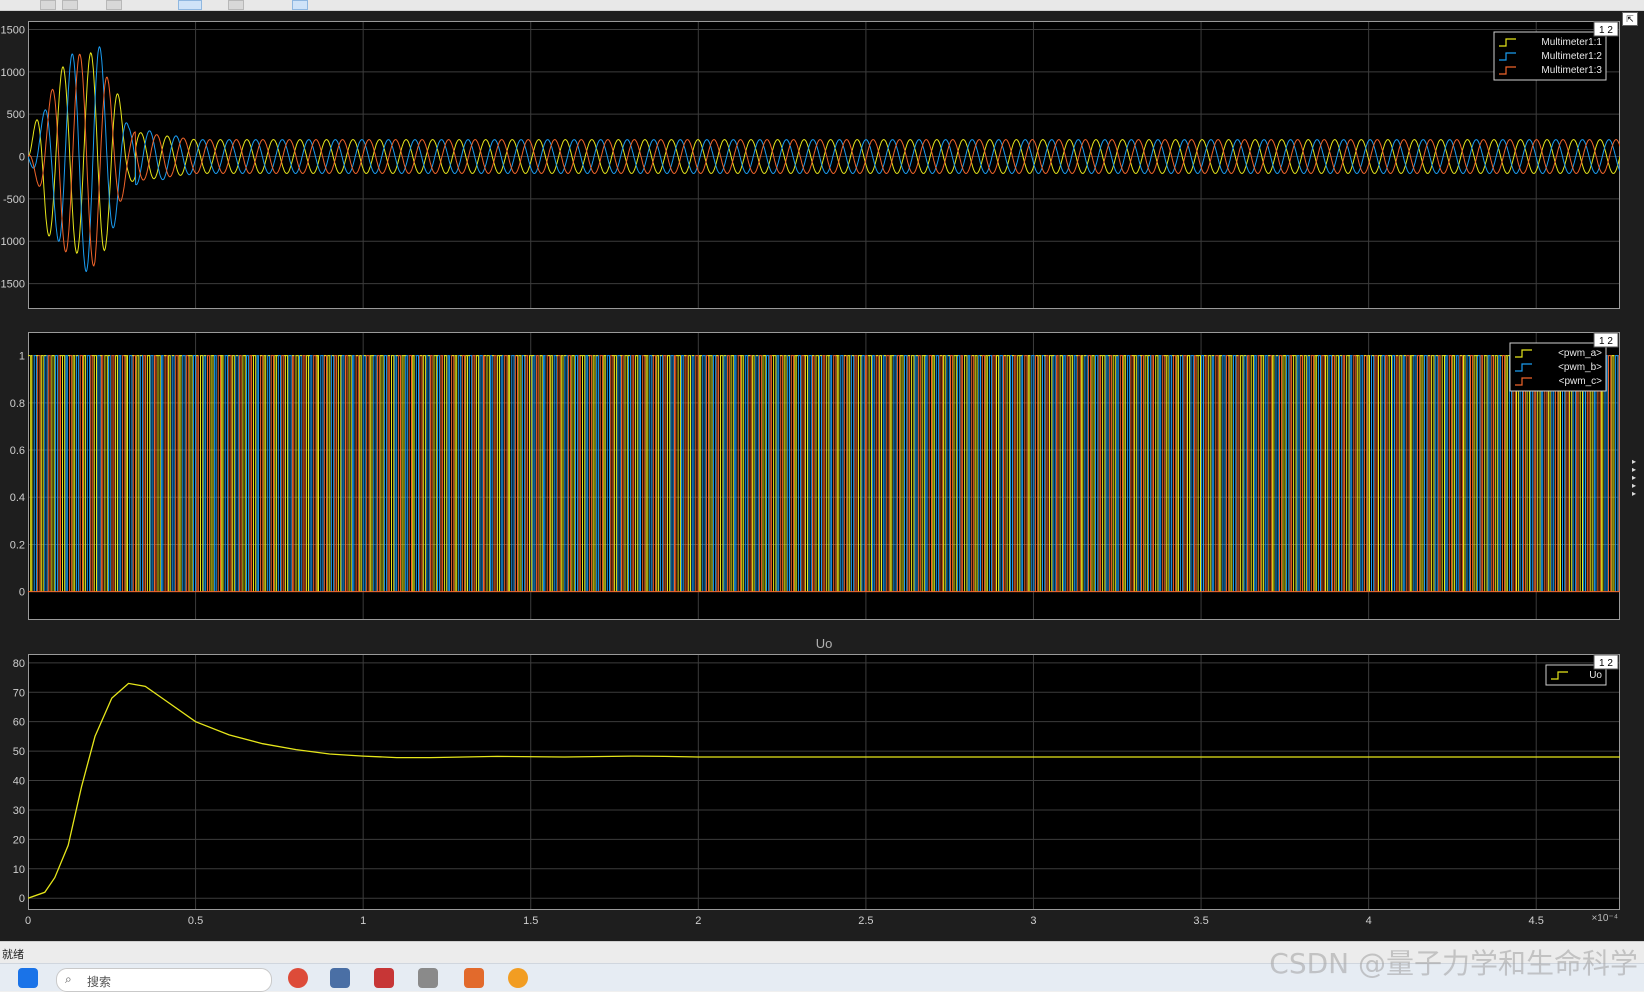  I want to click on y-tick-label: 0.2, so click(17, 545).